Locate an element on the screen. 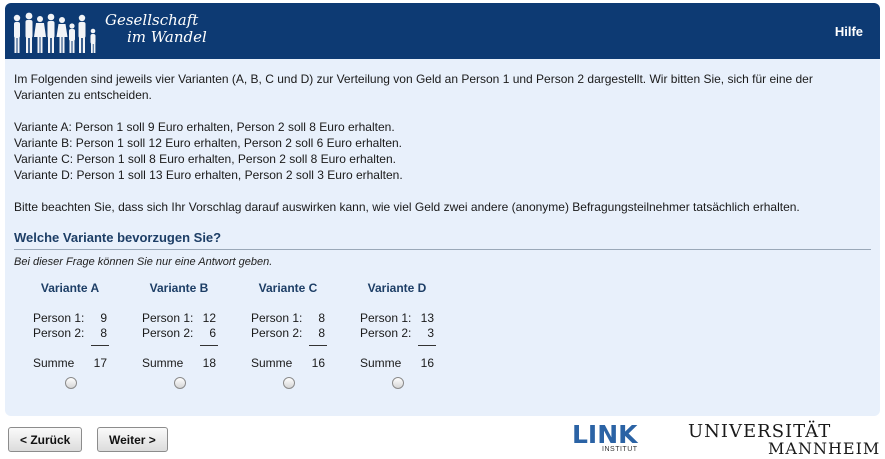  person2-row: Person 2: 3 is located at coordinates (399, 333).